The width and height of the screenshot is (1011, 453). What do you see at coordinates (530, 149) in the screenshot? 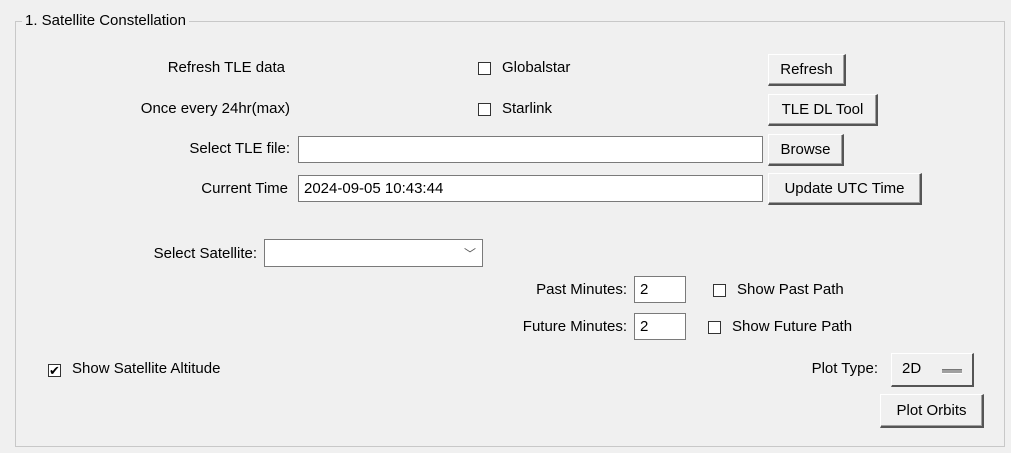
I see `tle-file-input` at bounding box center [530, 149].